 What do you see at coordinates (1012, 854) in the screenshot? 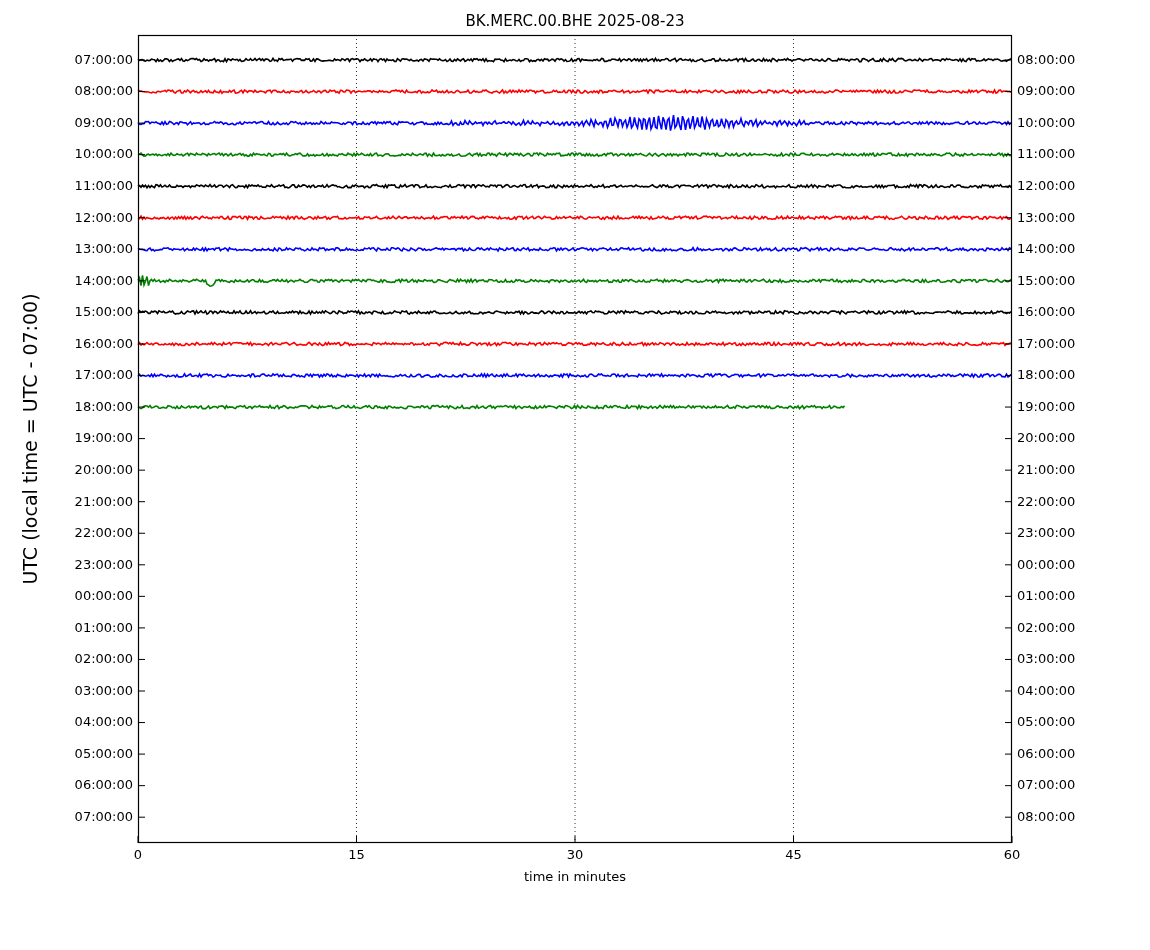
I see `x-tick-label: 60` at bounding box center [1012, 854].